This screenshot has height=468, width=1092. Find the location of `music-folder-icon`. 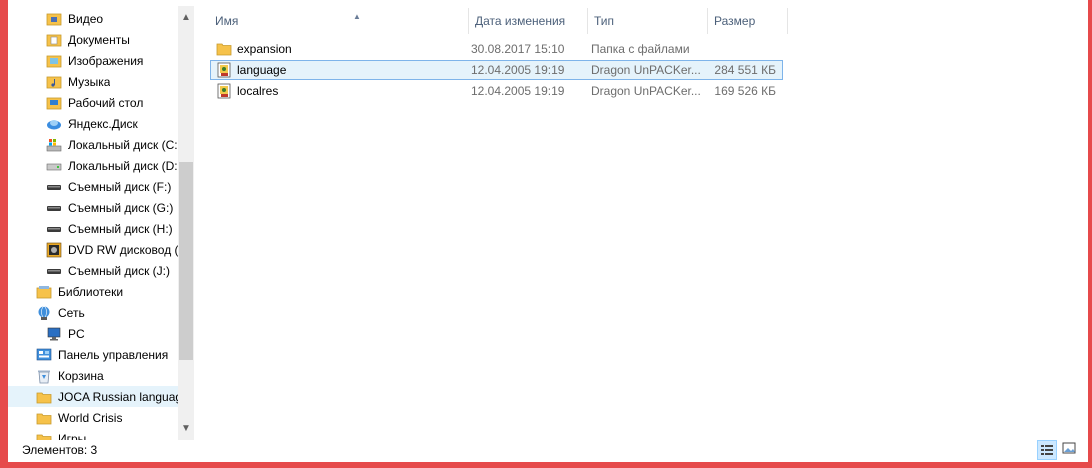

music-folder-icon is located at coordinates (54, 82).